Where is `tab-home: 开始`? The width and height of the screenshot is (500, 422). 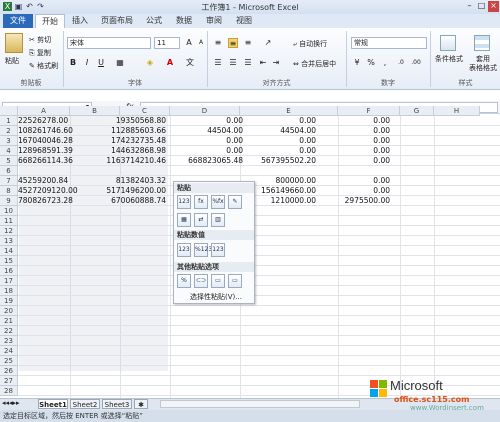
tab-home: 开始 is located at coordinates (50, 21).